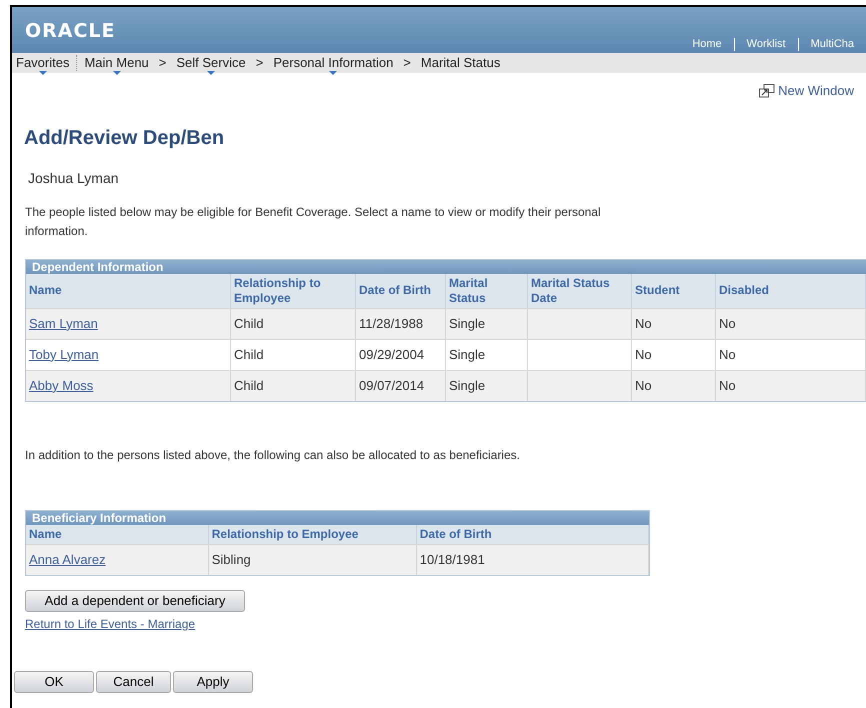  Describe the element at coordinates (116, 64) in the screenshot. I see `breadcrumb-item: Main Menu` at that location.